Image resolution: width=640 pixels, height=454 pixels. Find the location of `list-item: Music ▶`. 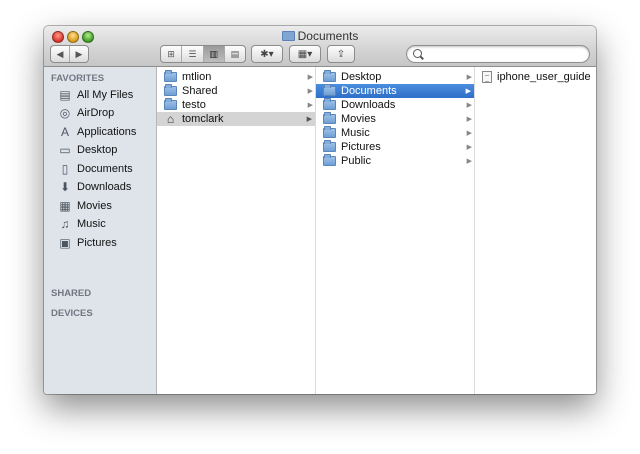

list-item: Music ▶ is located at coordinates (395, 133).